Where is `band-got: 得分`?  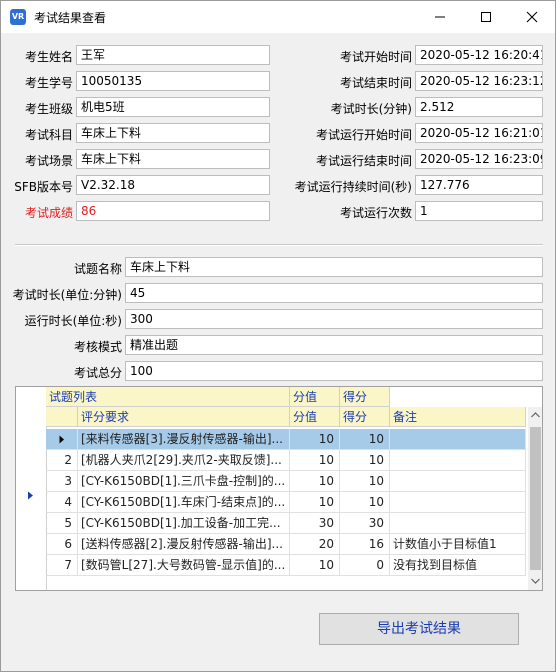 band-got: 得分 is located at coordinates (365, 397).